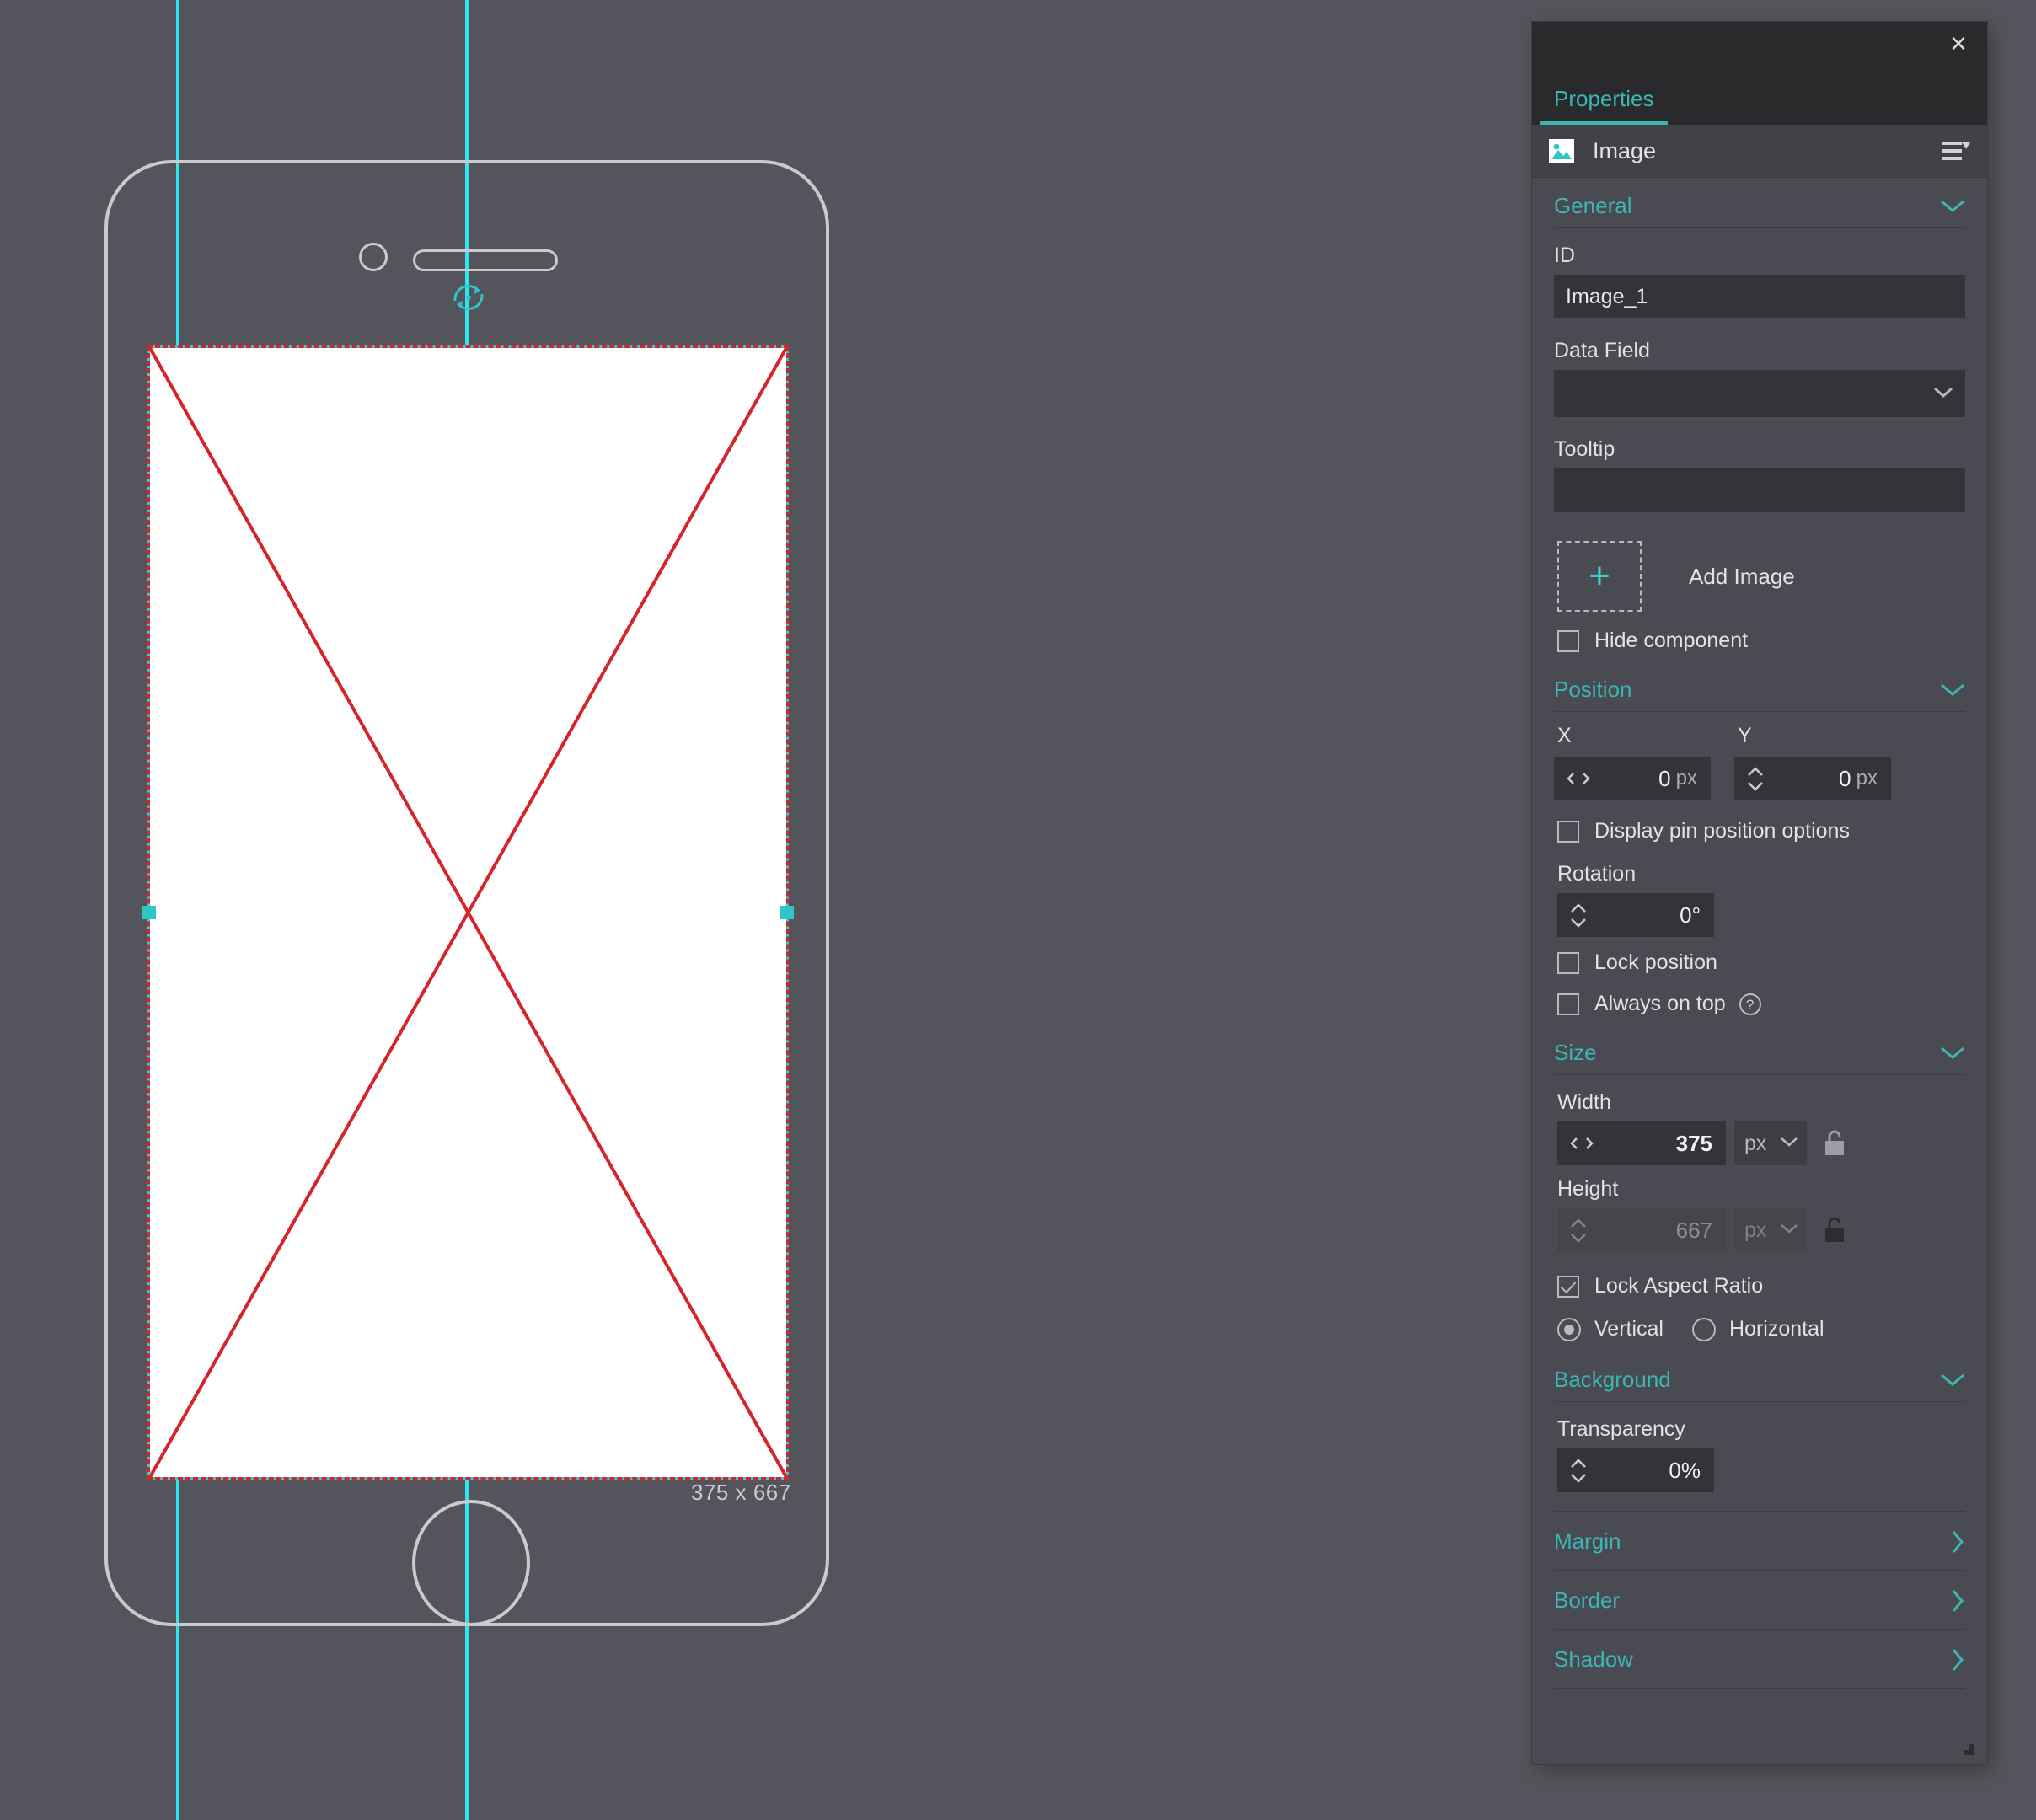 Image resolution: width=2036 pixels, height=1820 pixels. What do you see at coordinates (1745, 735) in the screenshot?
I see `label-y: Y` at bounding box center [1745, 735].